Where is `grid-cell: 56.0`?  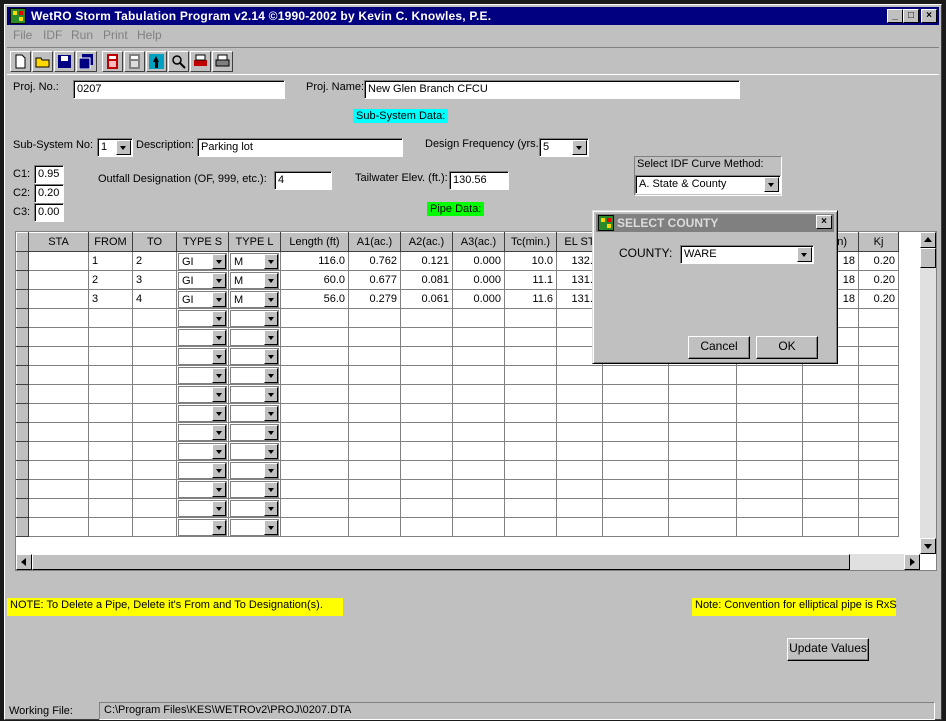 grid-cell: 56.0 is located at coordinates (314, 299).